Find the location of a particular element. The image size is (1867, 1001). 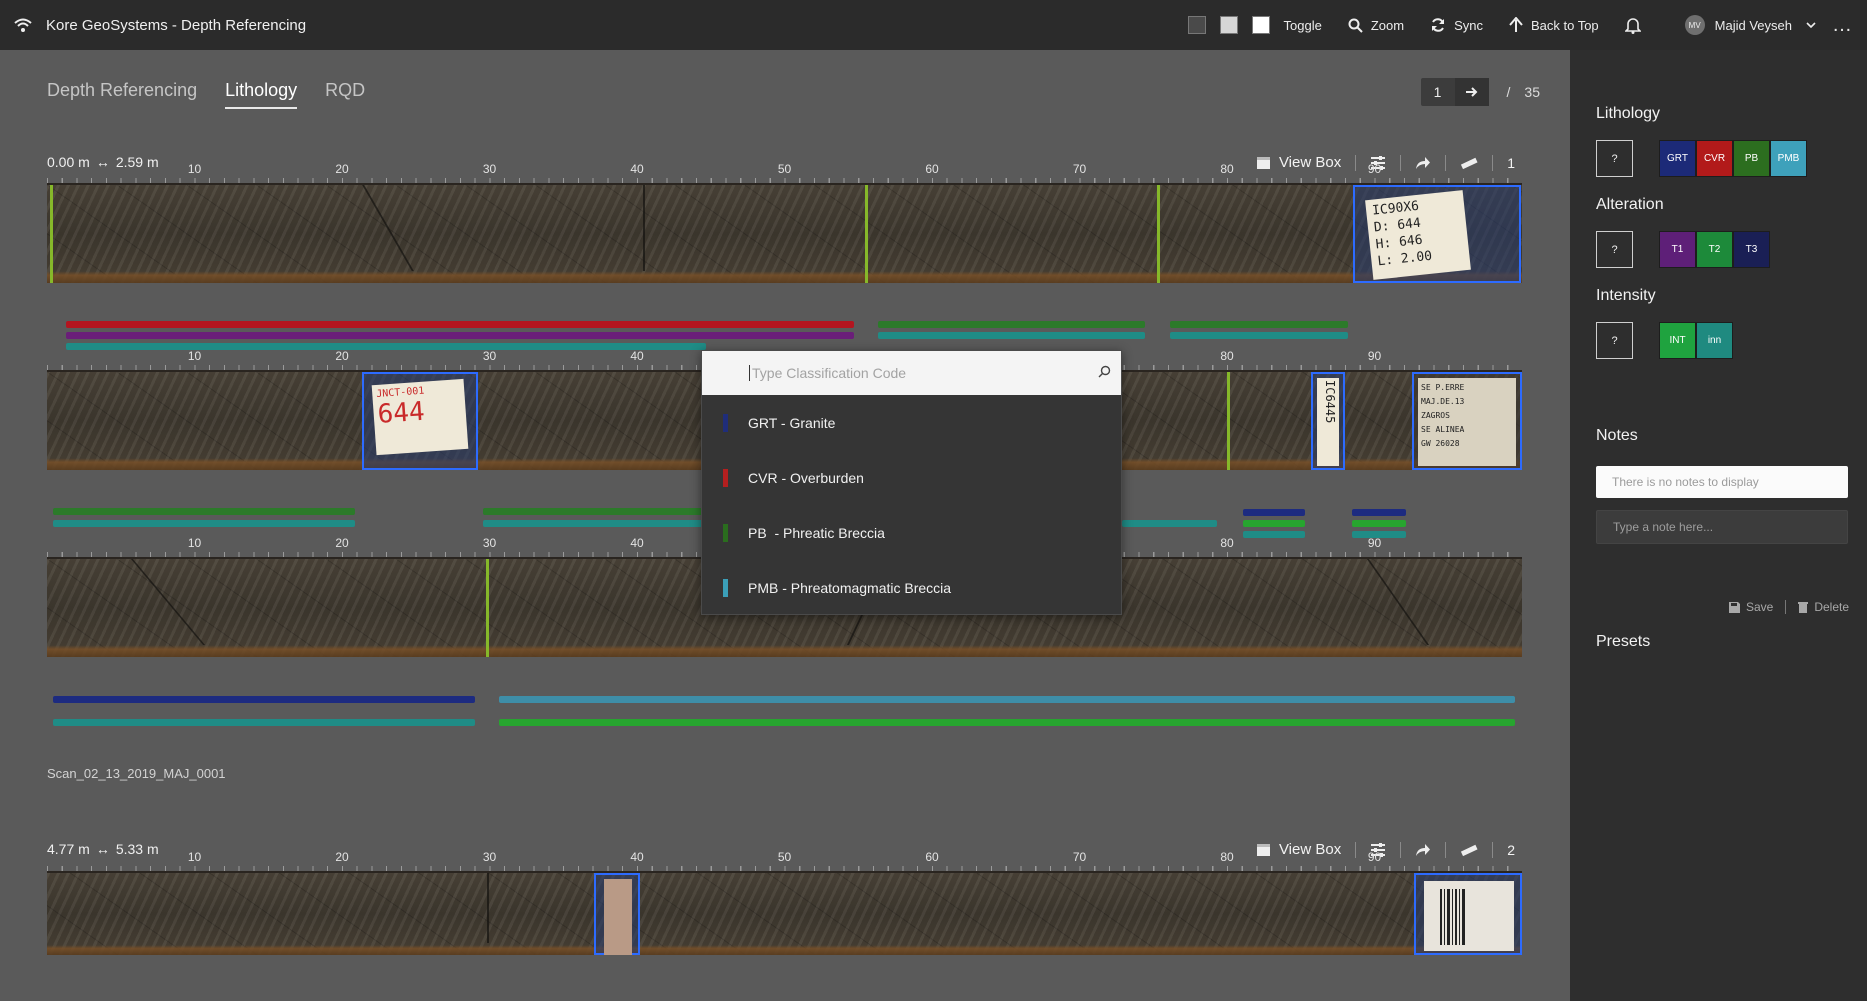

dropdown-option-pmb: PMB - Phreatomagmatic Breccia is located at coordinates (911, 587).